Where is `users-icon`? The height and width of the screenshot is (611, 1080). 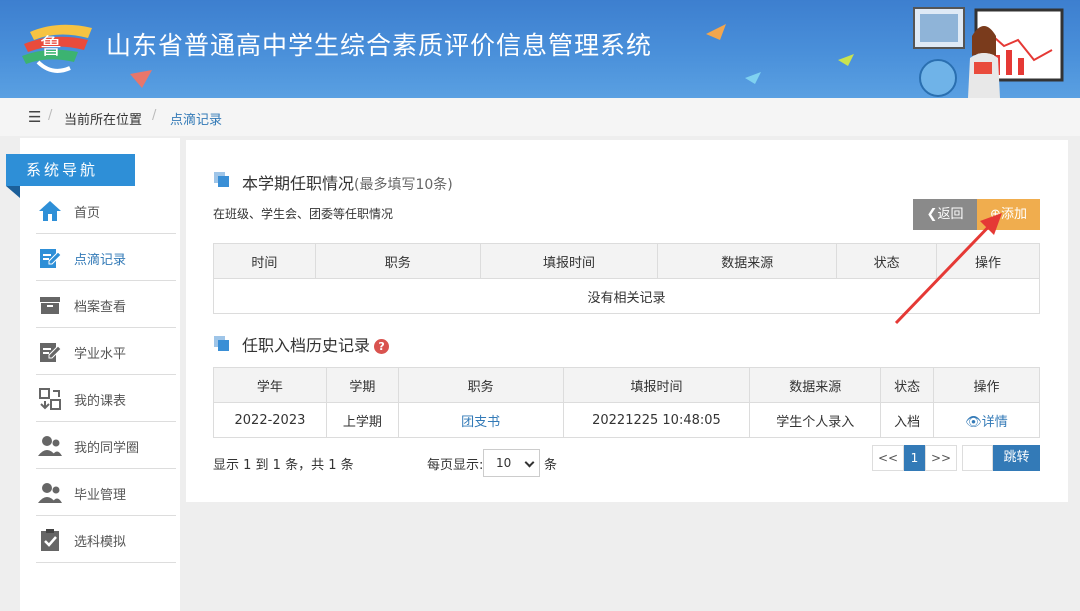
users-icon is located at coordinates (50, 446).